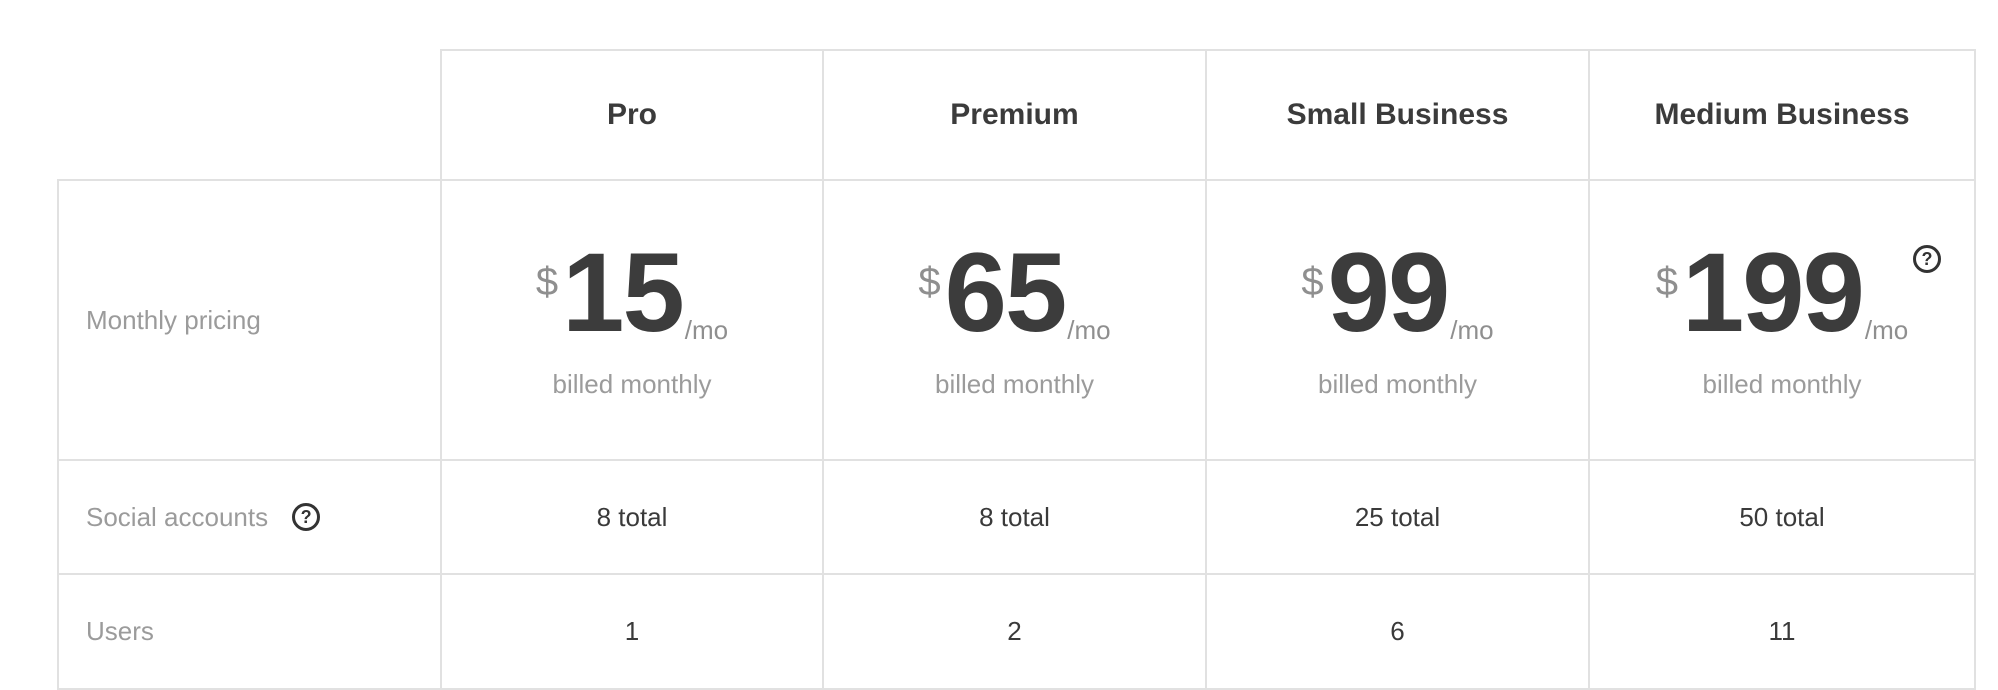 This screenshot has width=1998, height=690. I want to click on cell-value: 50 total, so click(1782, 516).